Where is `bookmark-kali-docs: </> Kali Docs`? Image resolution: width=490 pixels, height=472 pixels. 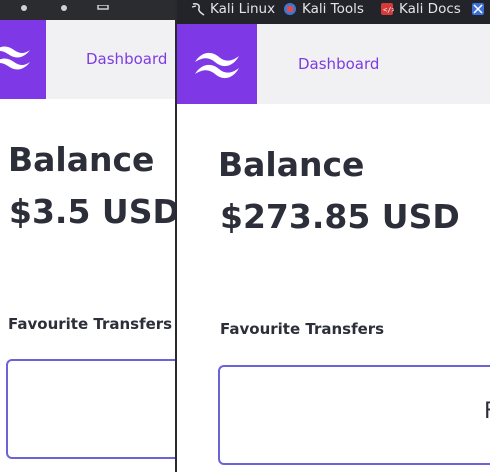 bookmark-kali-docs: </> Kali Docs is located at coordinates (420, 9).